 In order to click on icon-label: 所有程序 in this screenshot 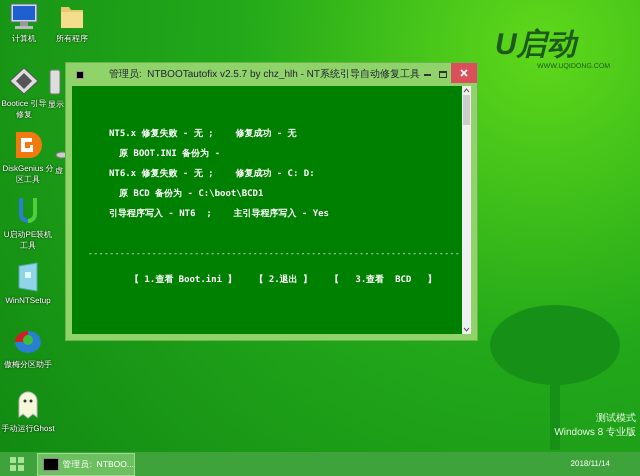, I will do `click(72, 38)`.